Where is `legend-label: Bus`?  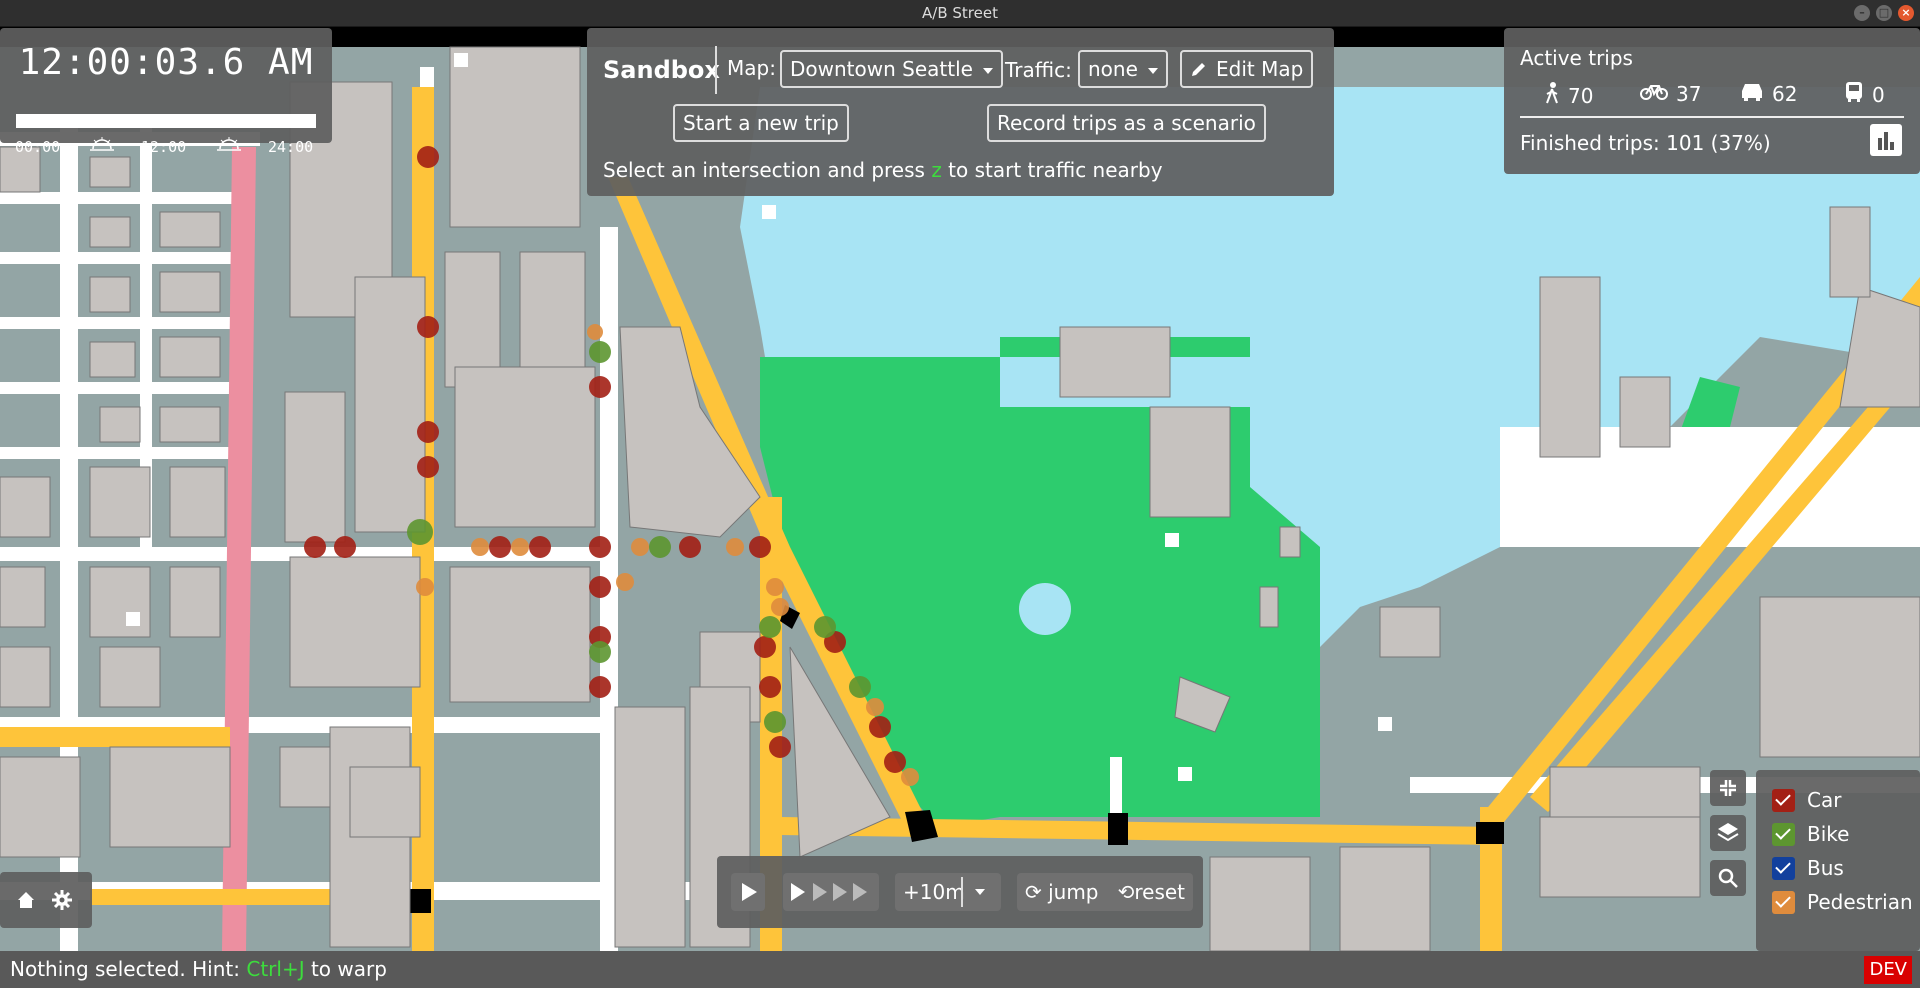 legend-label: Bus is located at coordinates (1825, 868).